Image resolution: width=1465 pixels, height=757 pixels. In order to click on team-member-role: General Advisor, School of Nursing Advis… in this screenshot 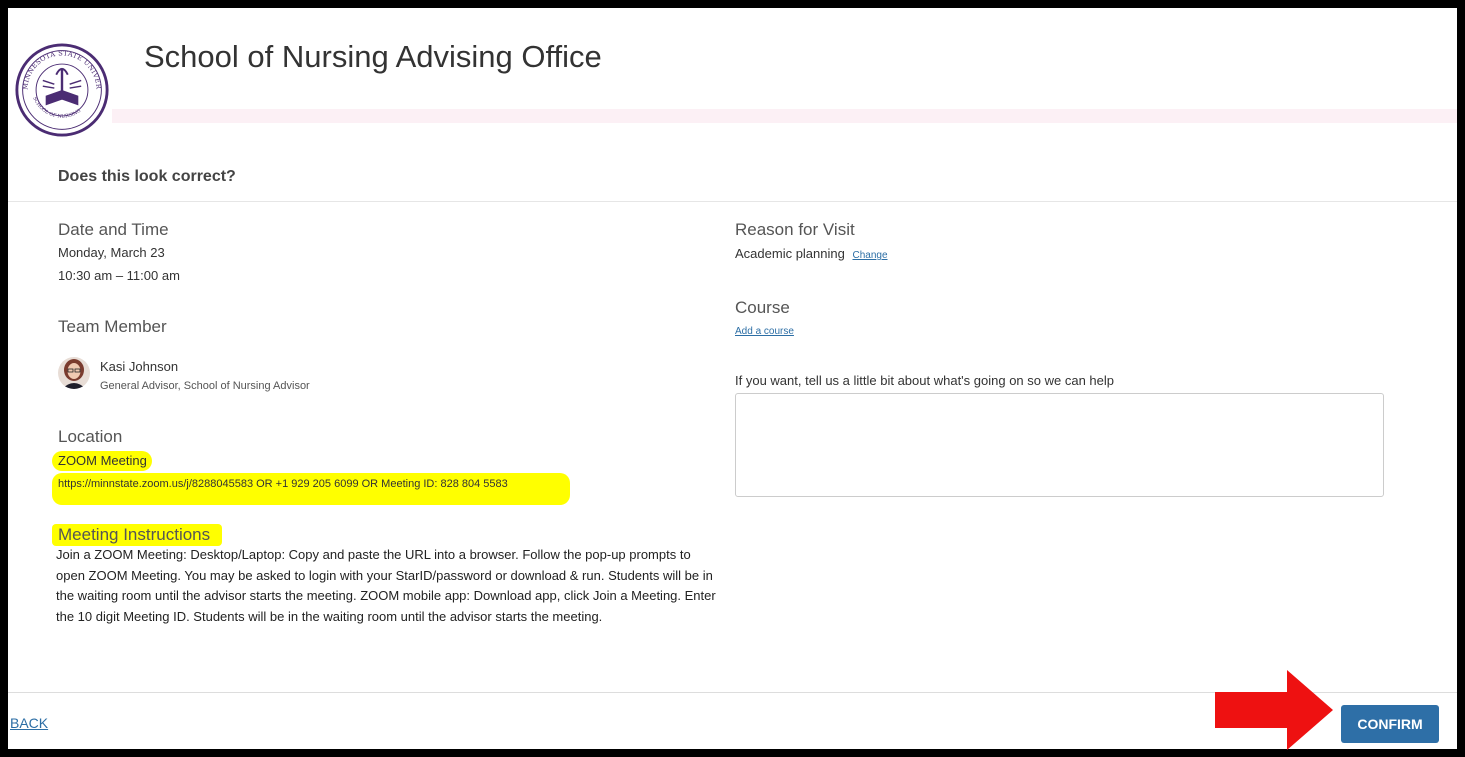, I will do `click(205, 386)`.